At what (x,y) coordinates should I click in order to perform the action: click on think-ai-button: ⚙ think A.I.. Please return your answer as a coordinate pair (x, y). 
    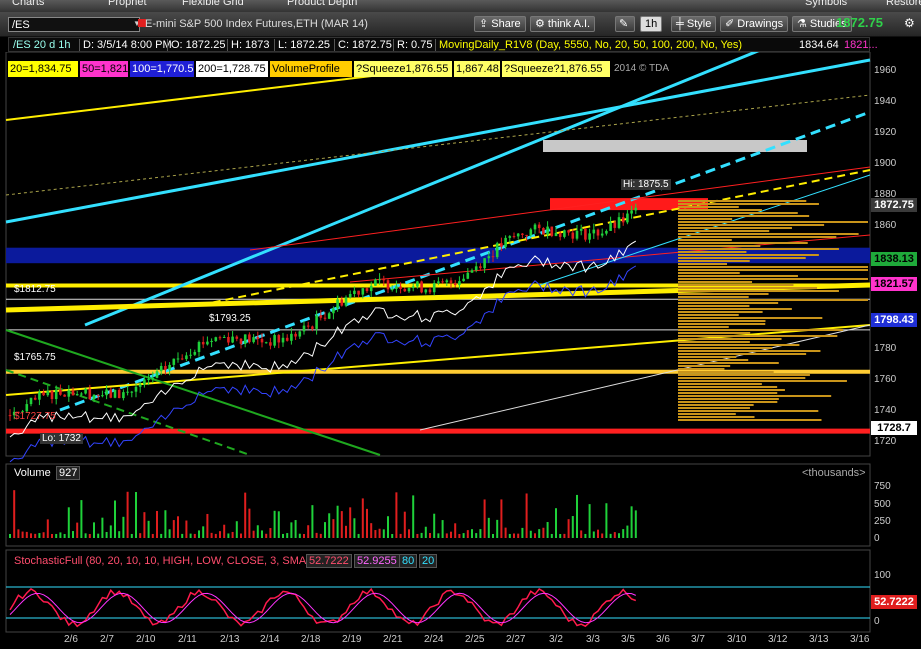
    Looking at the image, I should click on (563, 24).